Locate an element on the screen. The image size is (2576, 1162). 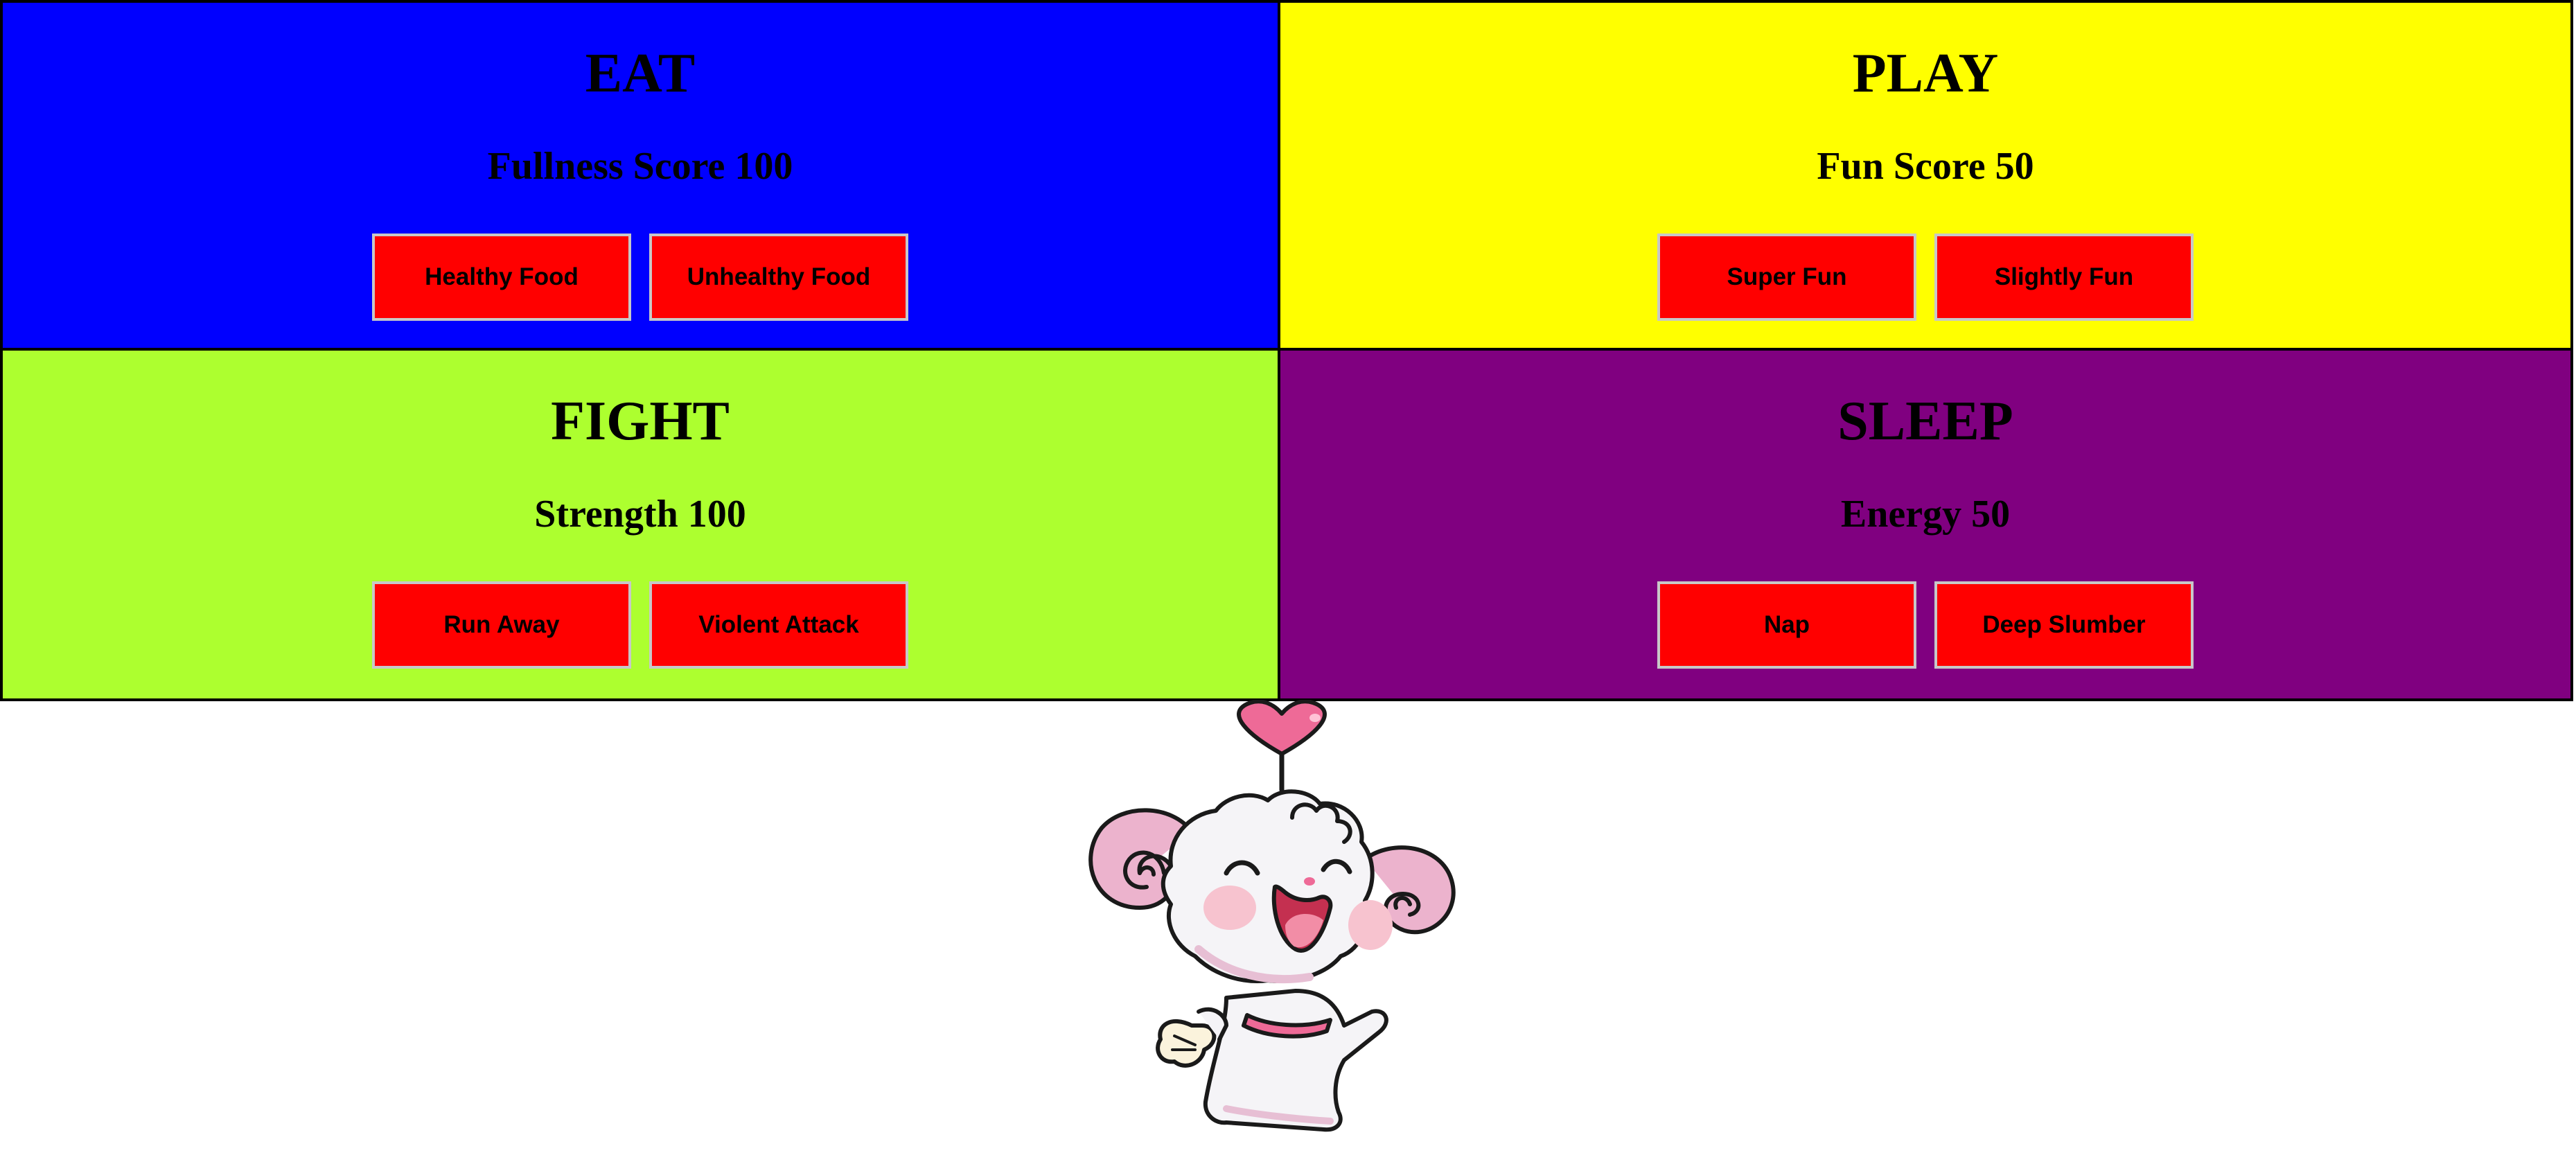
eat-actions: Healthy Food Unhealthy Food is located at coordinates (640, 277).